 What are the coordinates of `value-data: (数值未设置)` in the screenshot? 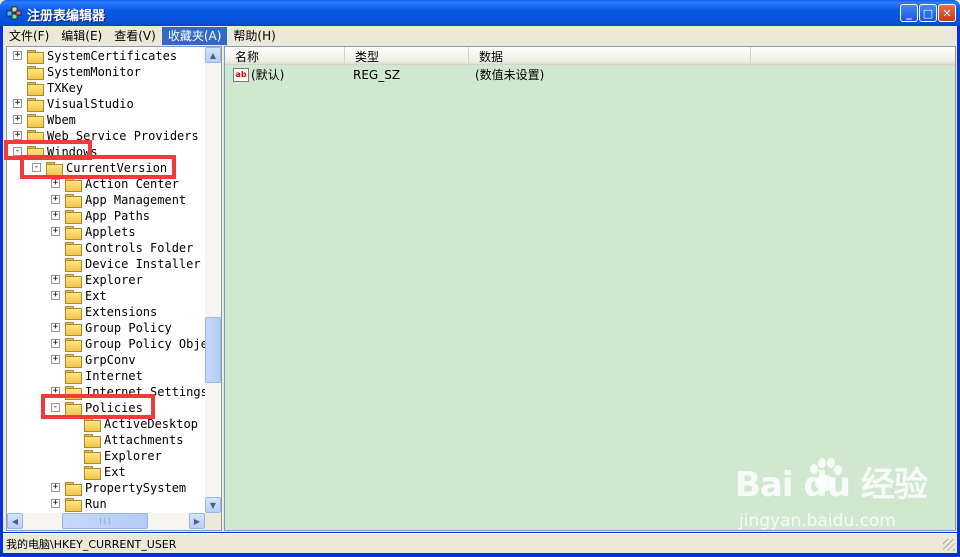 It's located at (510, 75).